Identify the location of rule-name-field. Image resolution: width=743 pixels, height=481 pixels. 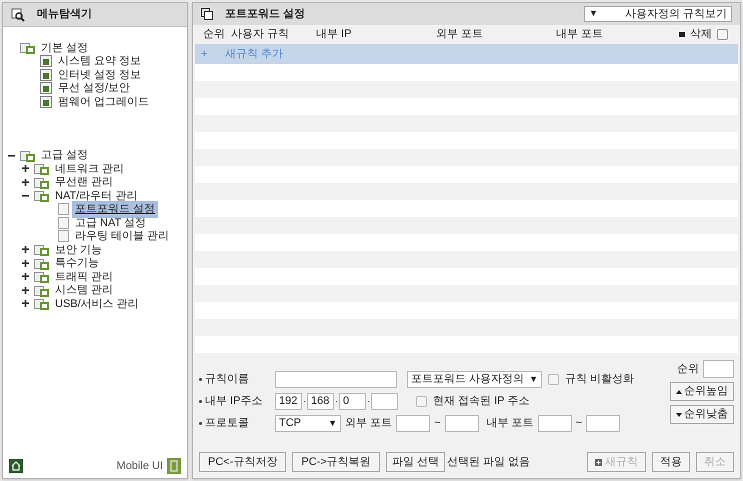
(336, 379).